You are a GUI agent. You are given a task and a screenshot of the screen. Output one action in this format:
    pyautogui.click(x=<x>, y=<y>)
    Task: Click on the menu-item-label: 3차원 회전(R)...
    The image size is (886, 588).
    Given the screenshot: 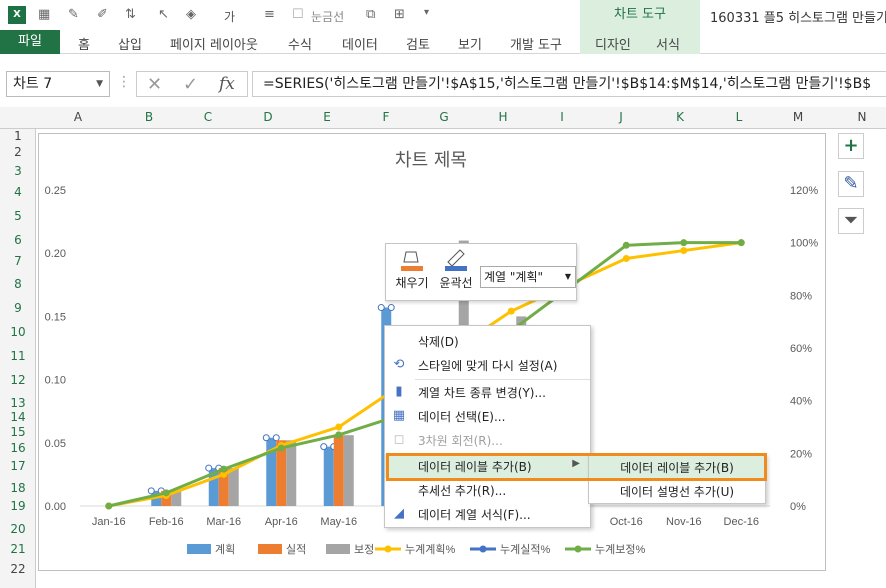 What is the action you would take?
    pyautogui.click(x=460, y=441)
    